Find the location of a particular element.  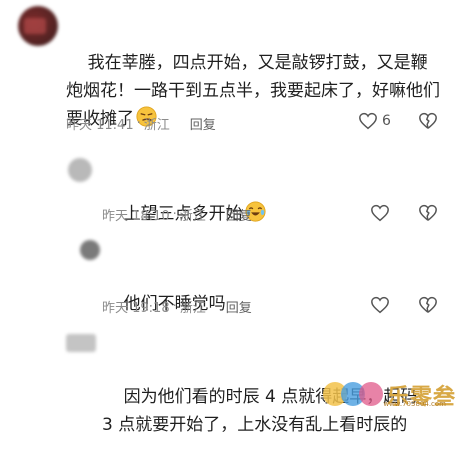

like-button: 6 is located at coordinates (374, 121).